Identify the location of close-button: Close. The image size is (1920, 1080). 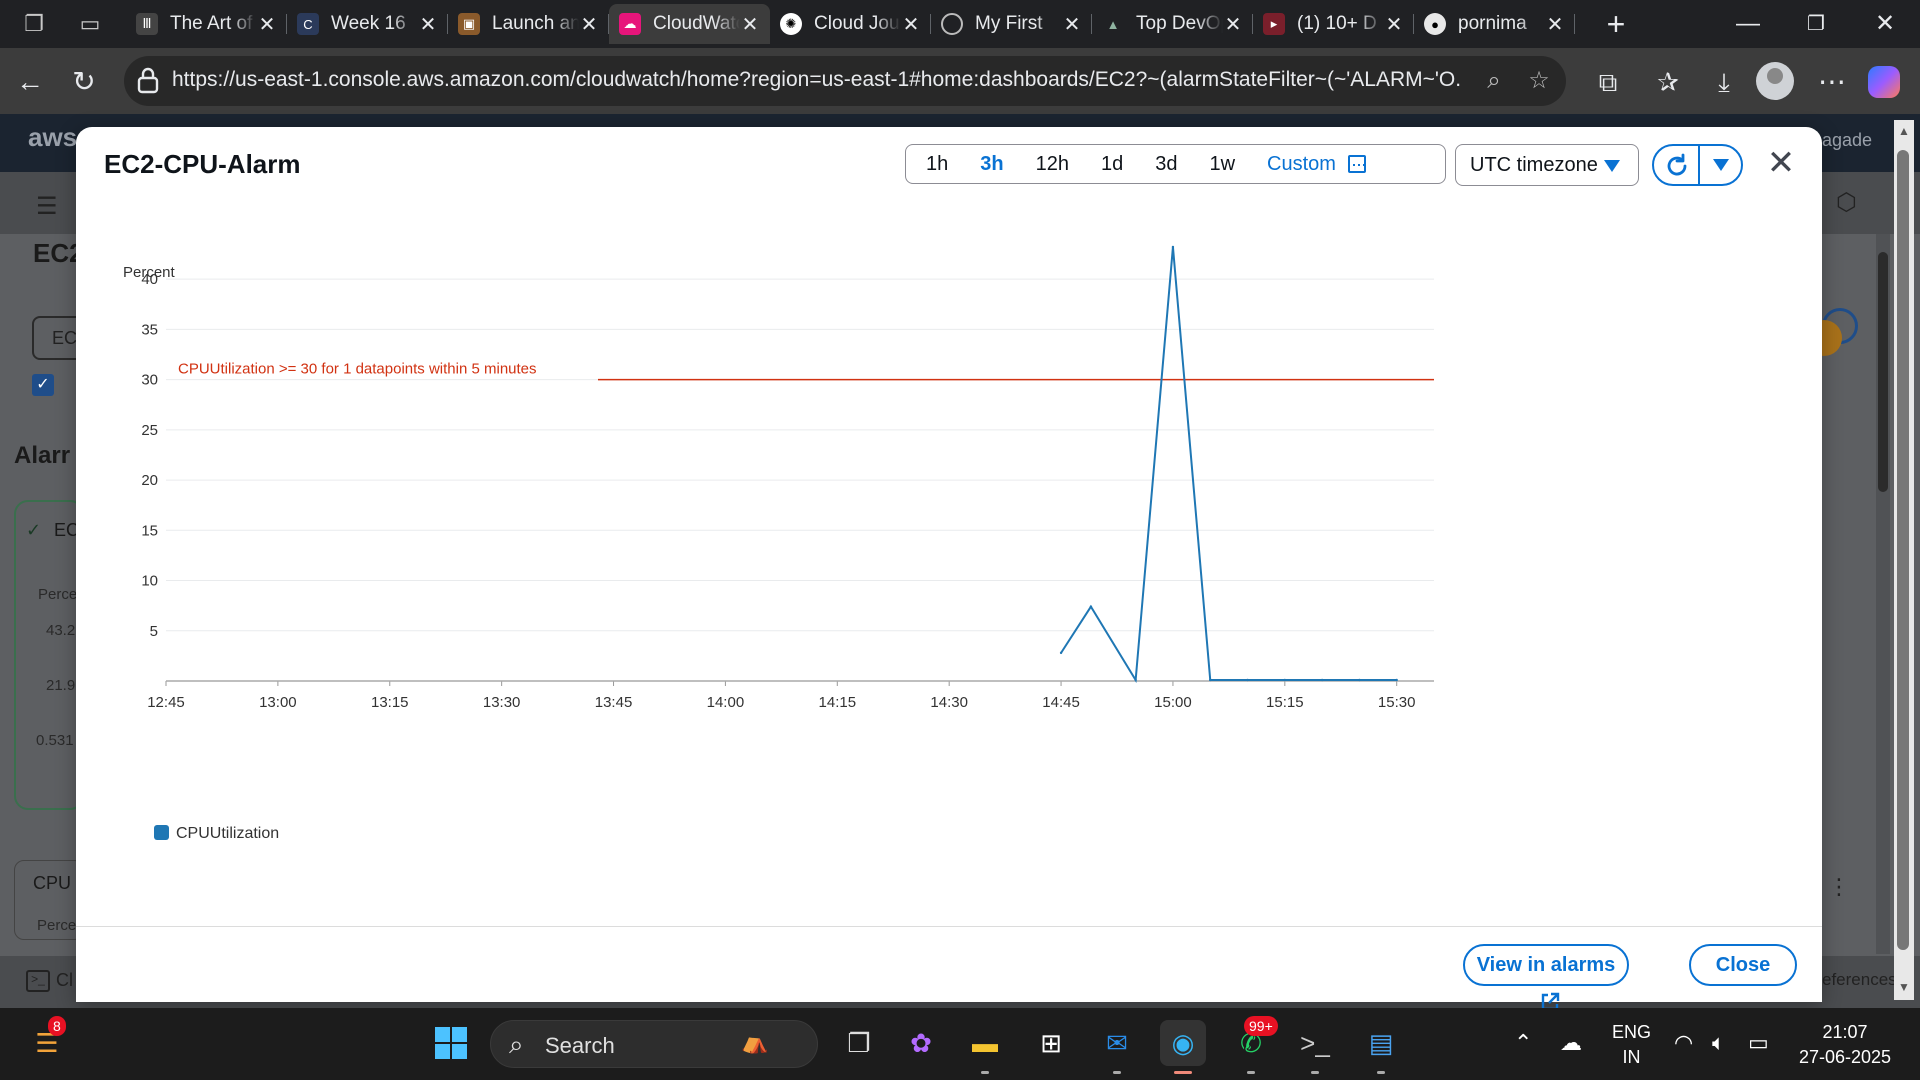
(1743, 965).